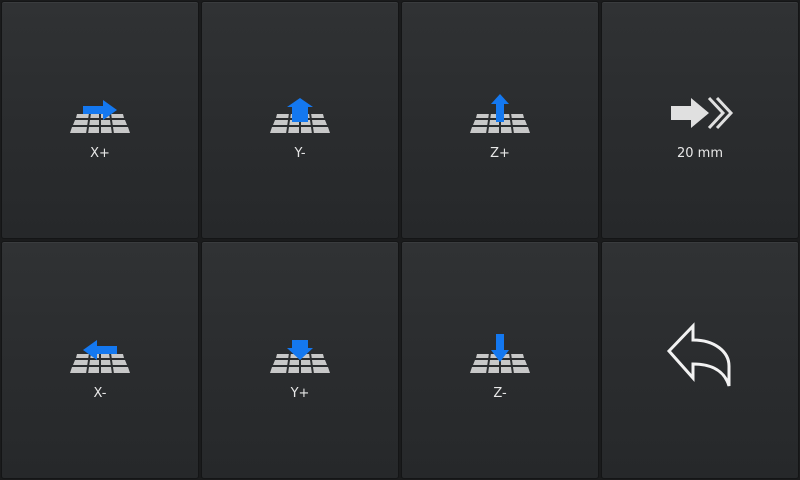 The image size is (800, 480). I want to click on bed-arrow-left-icon, so click(100, 355).